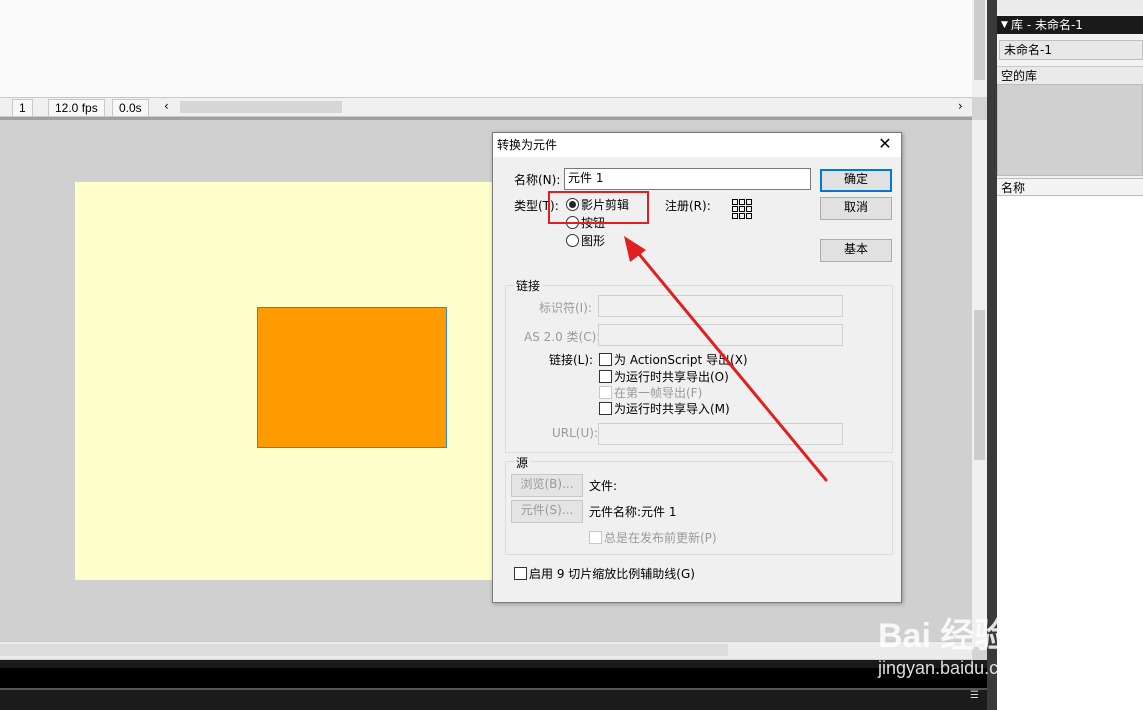 Image resolution: width=1143 pixels, height=710 pixels. Describe the element at coordinates (565, 308) in the screenshot. I see `identifier-label: 标识符(I):` at that location.